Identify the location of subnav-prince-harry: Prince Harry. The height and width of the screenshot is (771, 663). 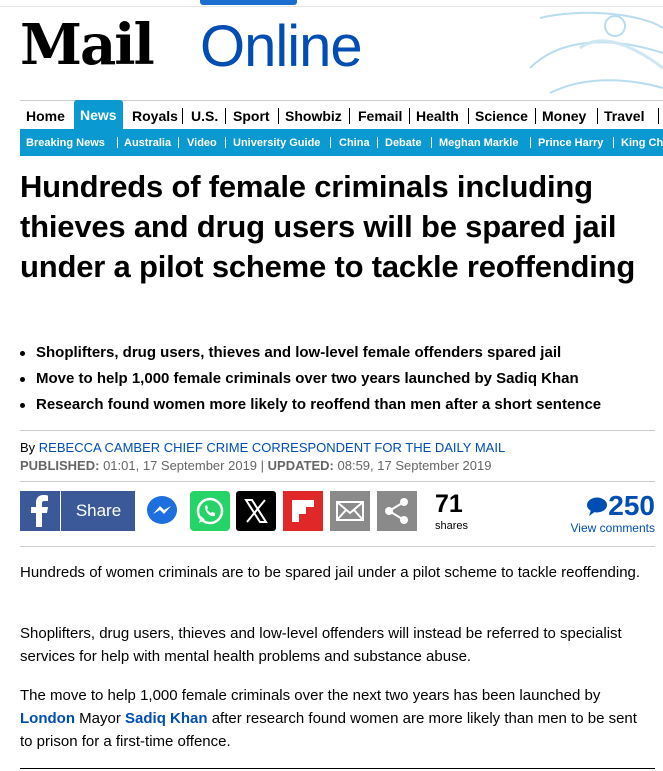
(570, 142).